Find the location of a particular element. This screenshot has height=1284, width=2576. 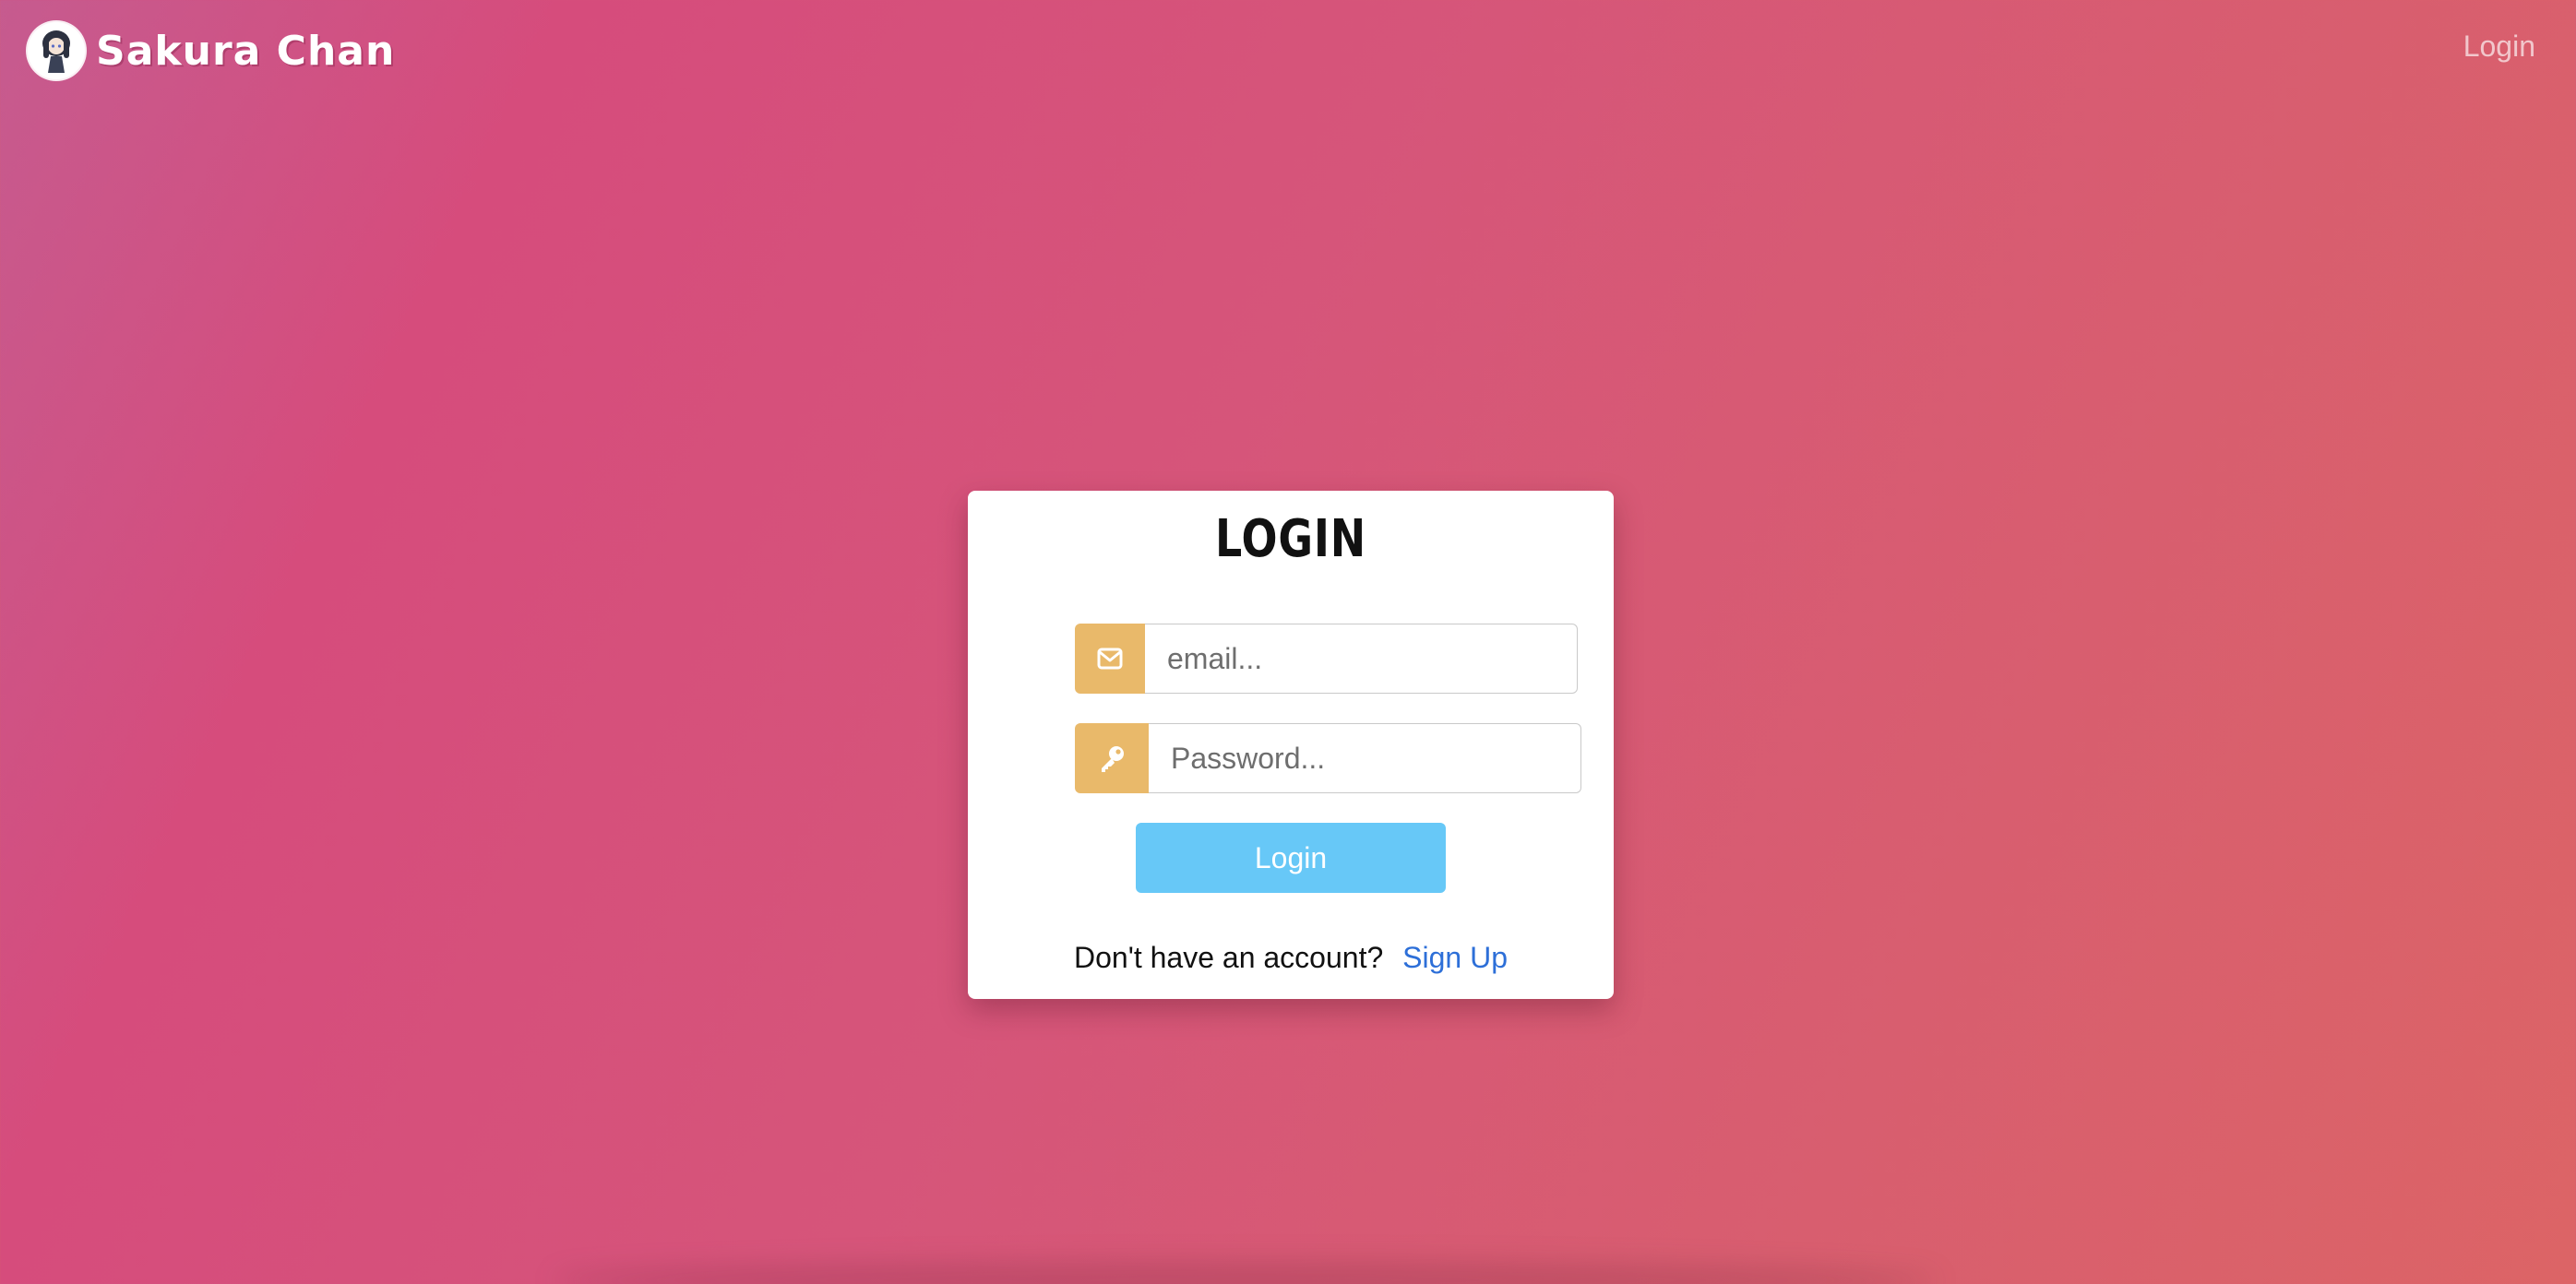

key-icon is located at coordinates (1112, 758).